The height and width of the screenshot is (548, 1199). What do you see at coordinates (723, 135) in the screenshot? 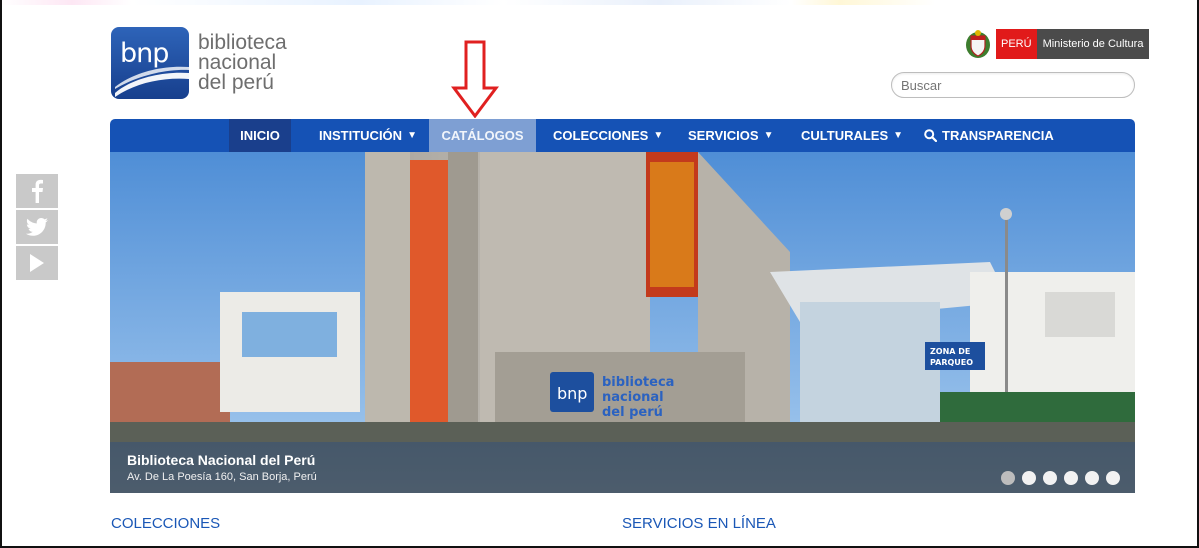
I see `nav-label-servicios: SERVICIOS` at bounding box center [723, 135].